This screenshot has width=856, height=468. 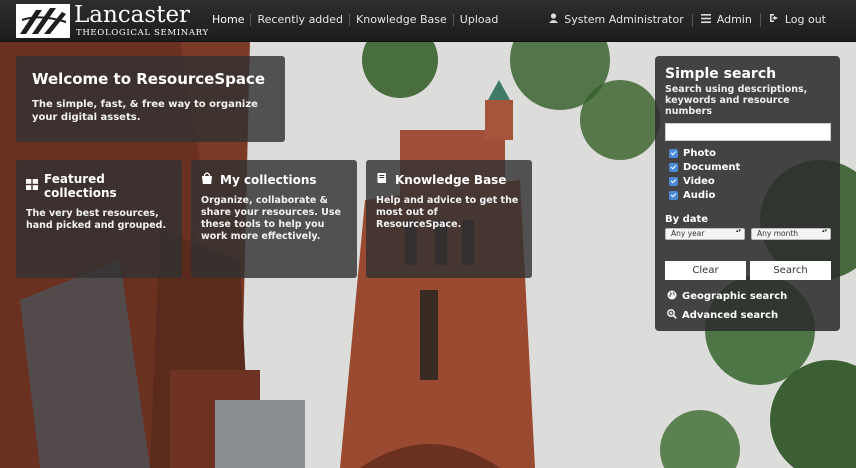 I want to click on search-input, so click(x=748, y=131).